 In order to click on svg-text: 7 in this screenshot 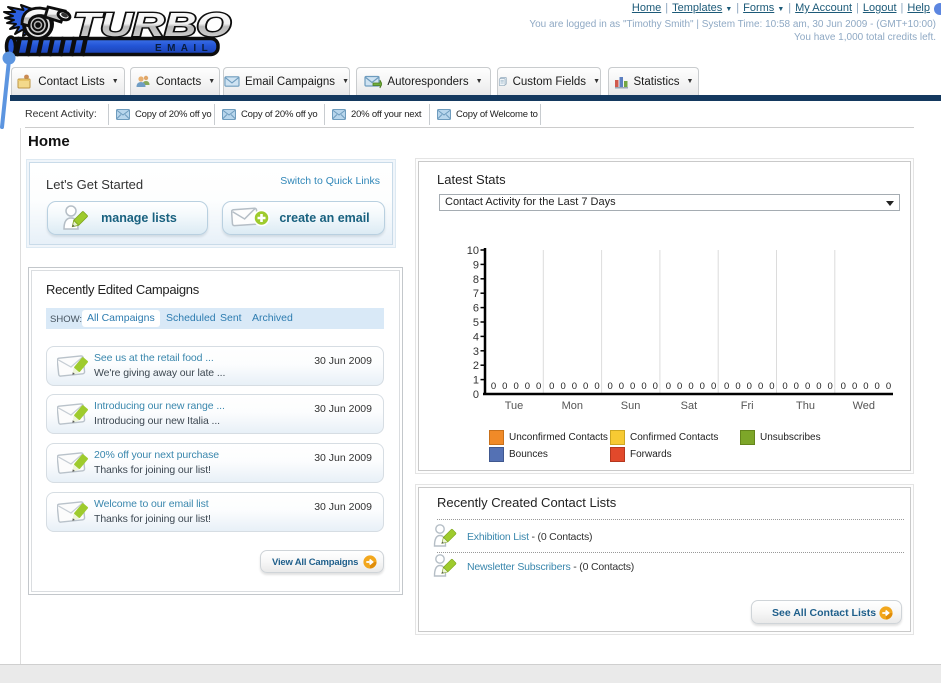, I will do `click(476, 294)`.